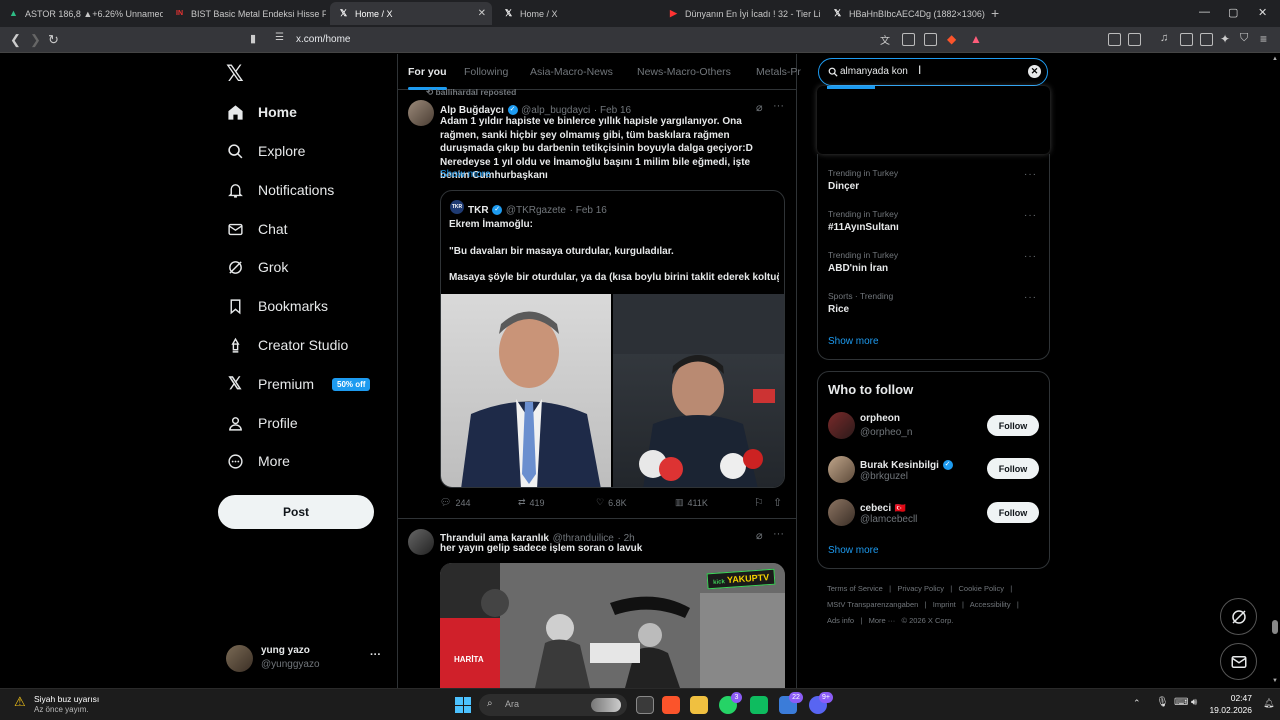 Image resolution: width=1280 pixels, height=720 pixels. What do you see at coordinates (1233, 12) in the screenshot?
I see `maximize-button: ▢` at bounding box center [1233, 12].